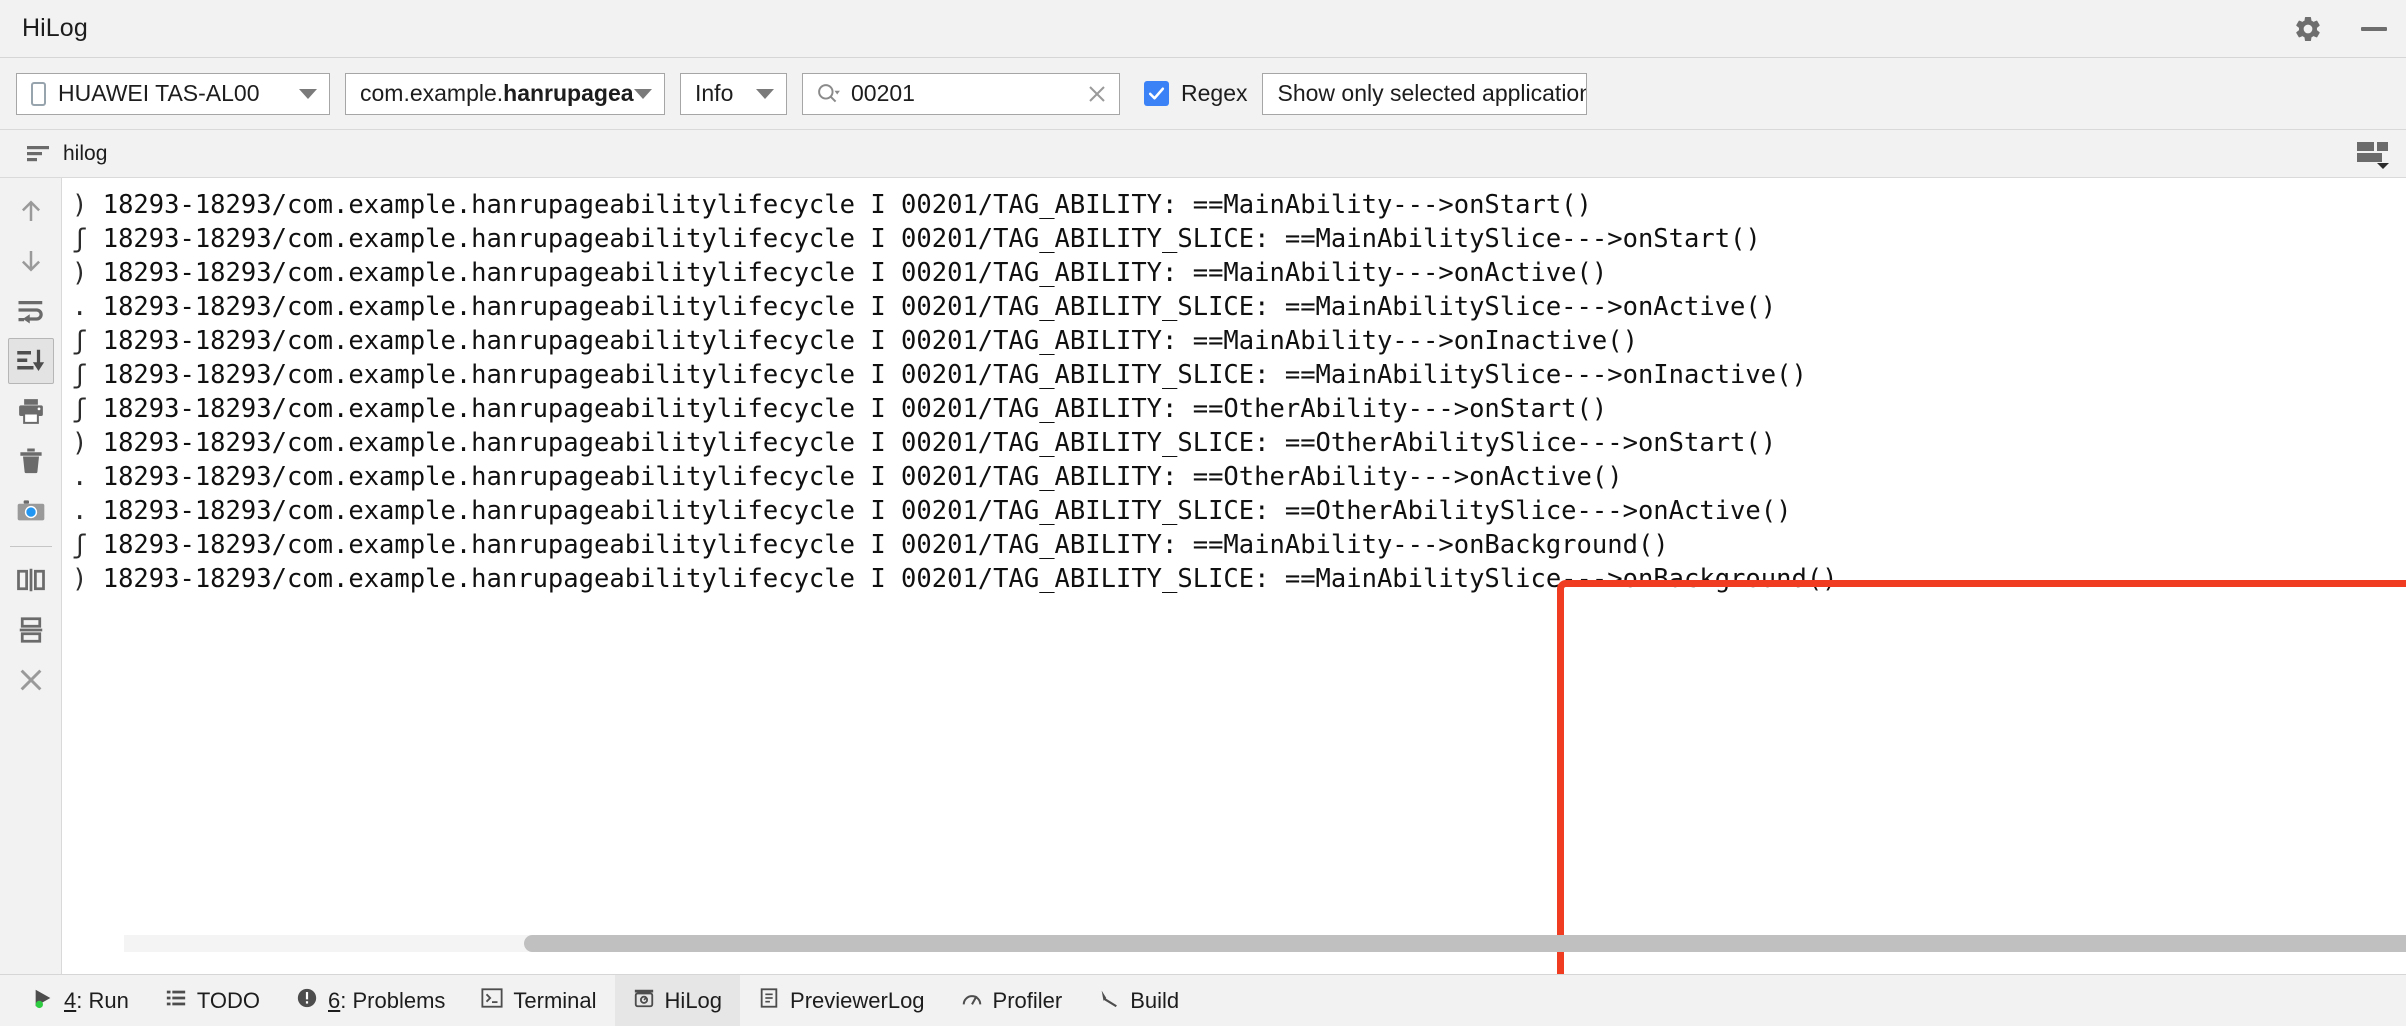 The image size is (2406, 1026). I want to click on scope-selector-label: Show only selected application, so click(1432, 93).